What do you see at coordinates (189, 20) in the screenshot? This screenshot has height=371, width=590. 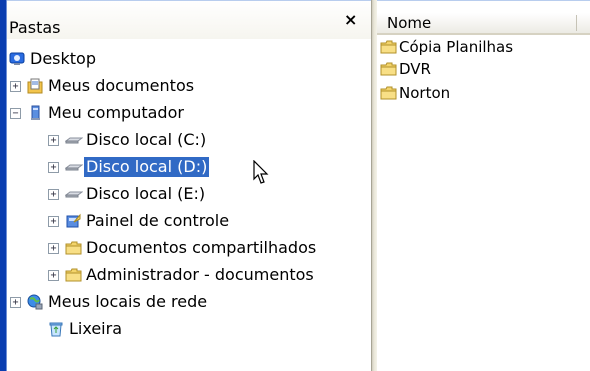 I see `folders-pane-header: Pastas ×` at bounding box center [189, 20].